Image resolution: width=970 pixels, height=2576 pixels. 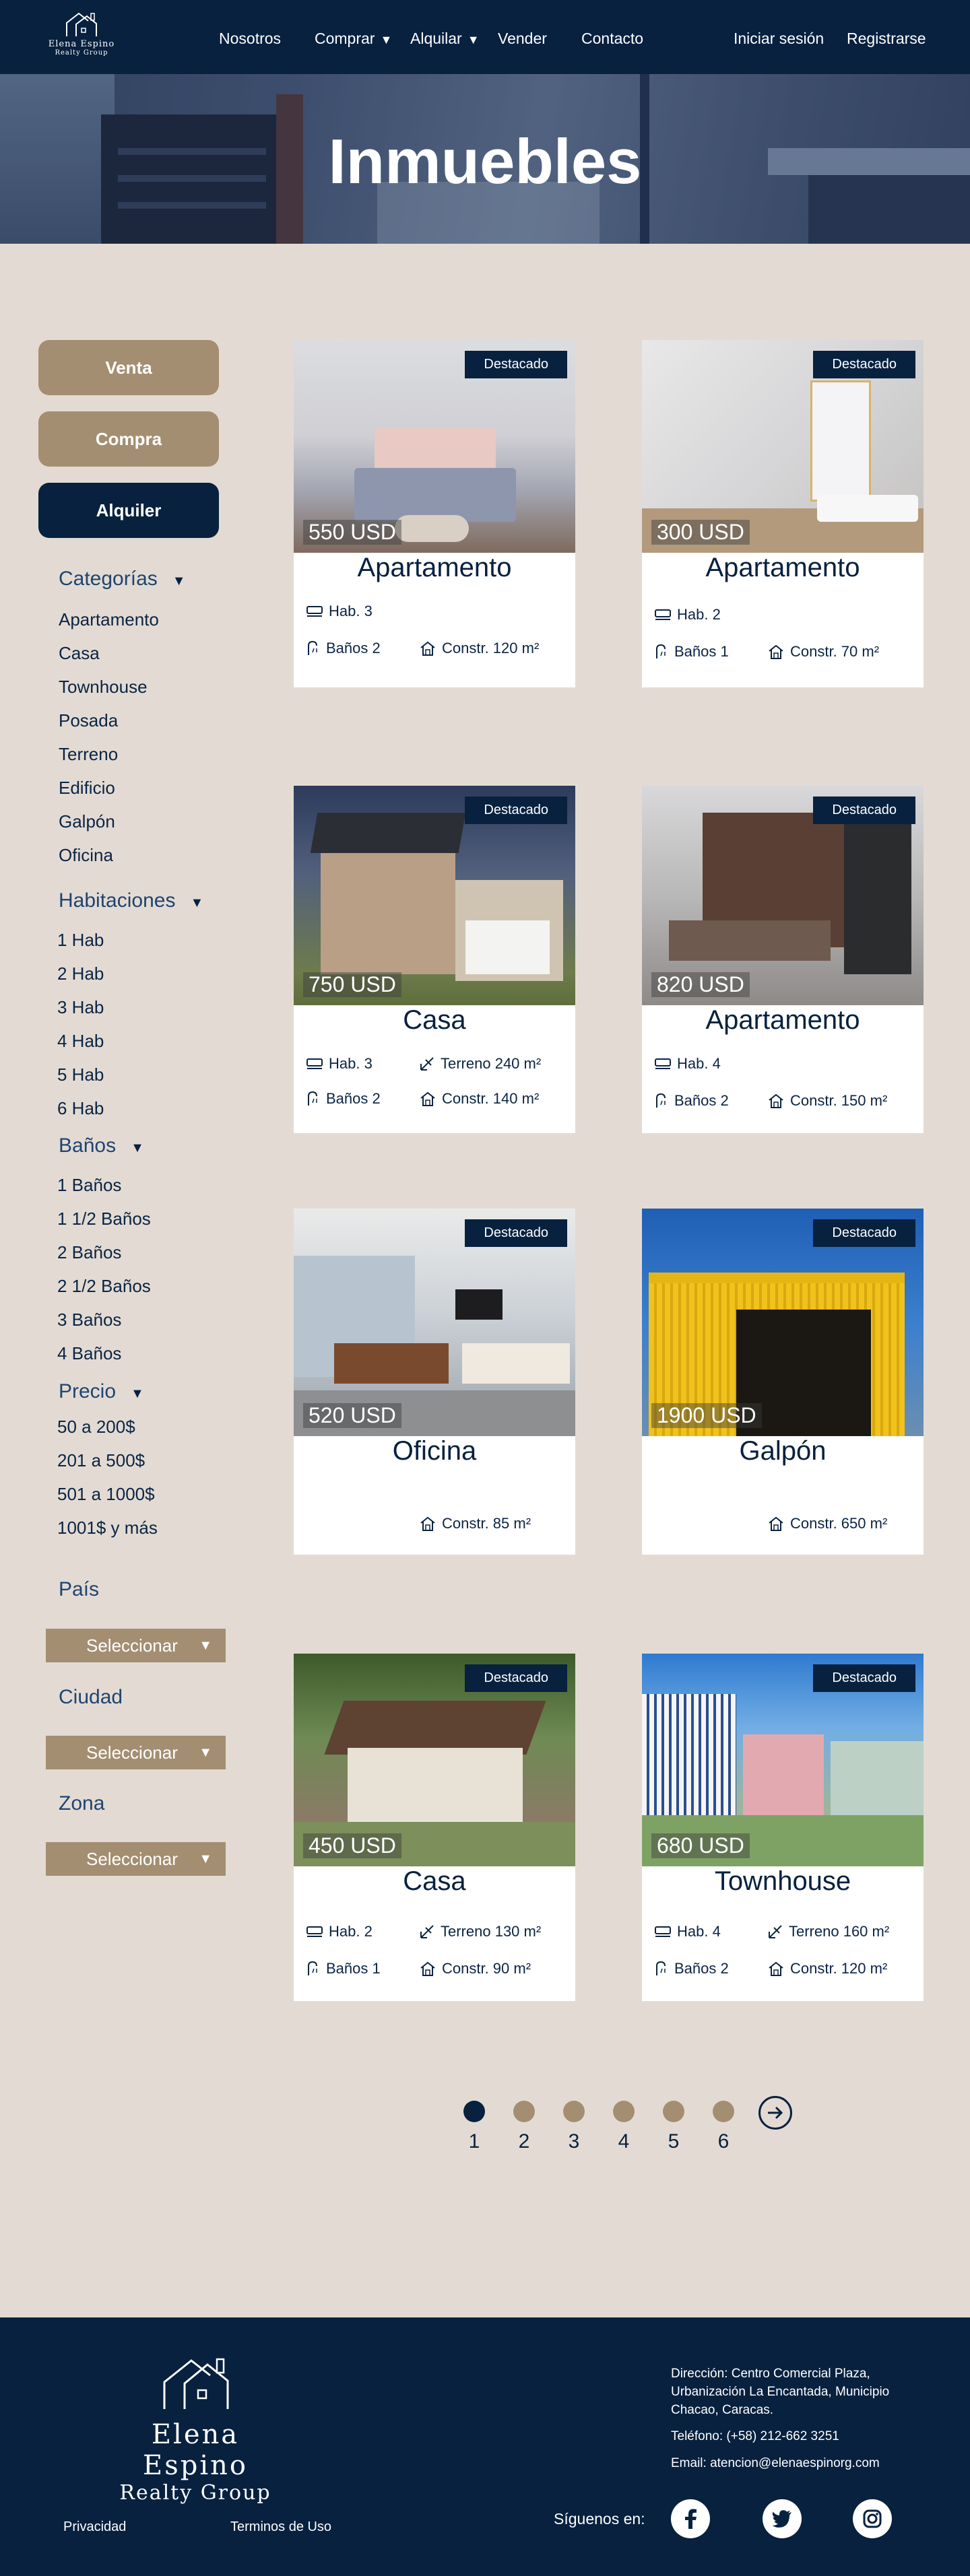 I want to click on instagram-button, so click(x=872, y=2518).